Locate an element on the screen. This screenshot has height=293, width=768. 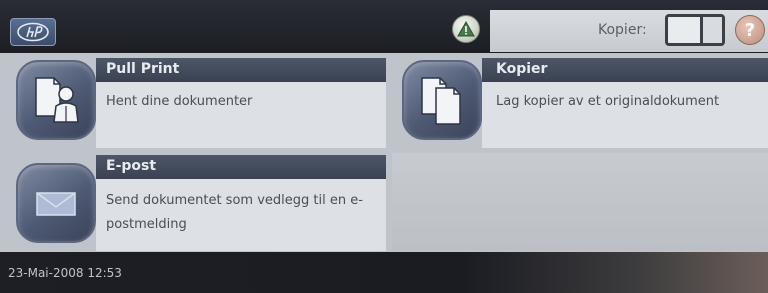
help-icon-label: ? is located at coordinates (750, 30).